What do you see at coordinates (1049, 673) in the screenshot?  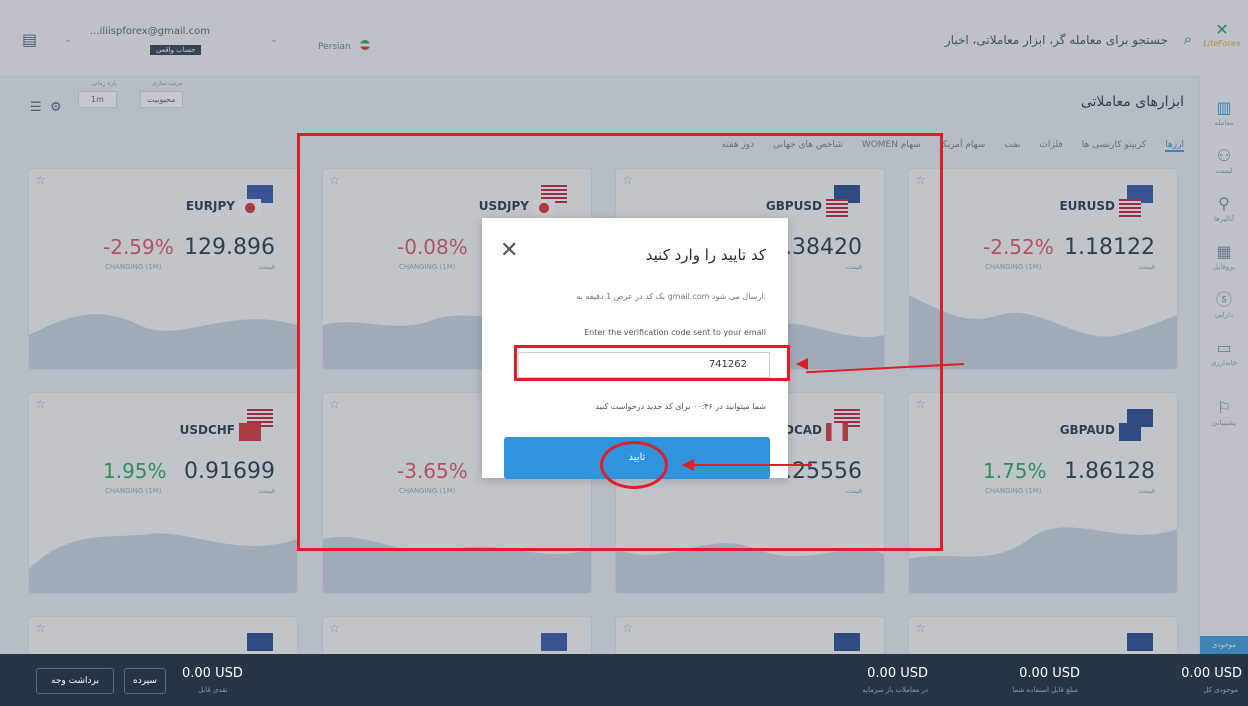 I see `available-amount: 0.00 USD` at bounding box center [1049, 673].